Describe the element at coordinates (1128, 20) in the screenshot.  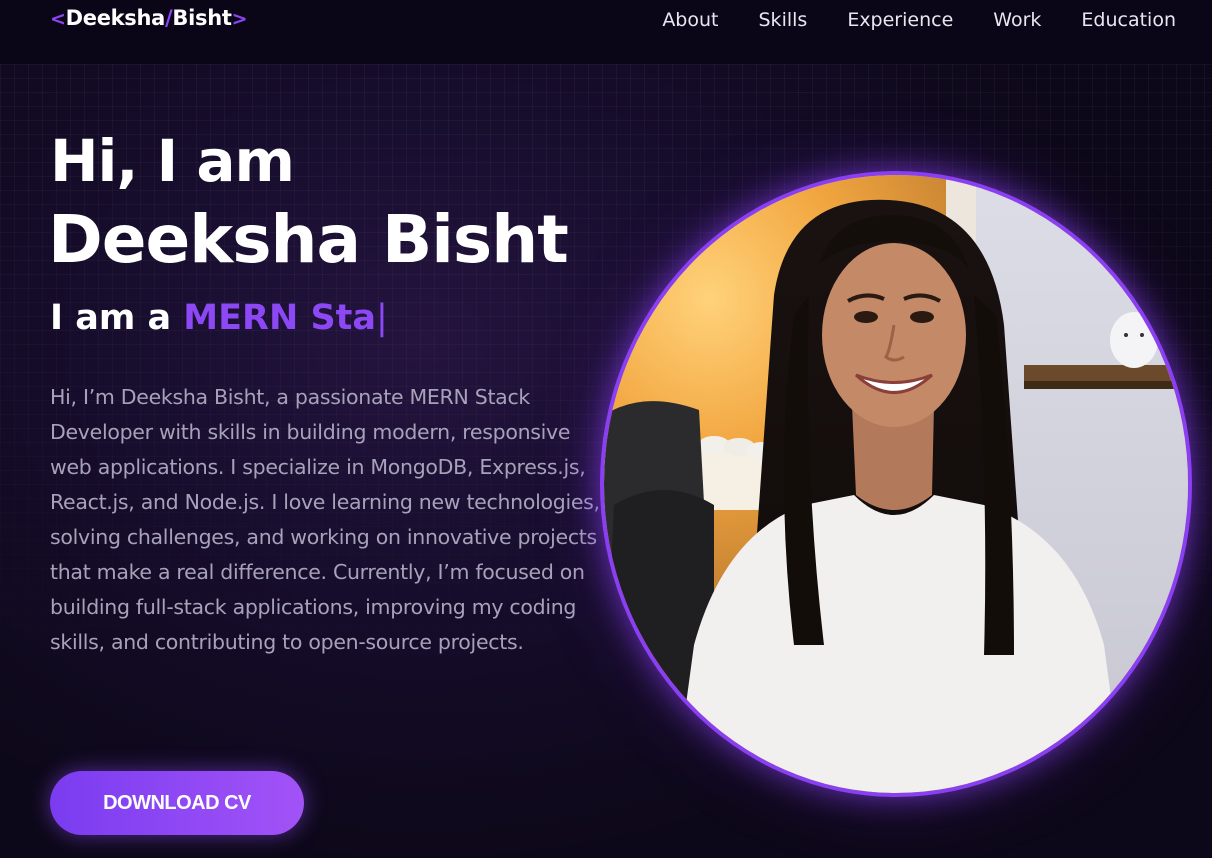
I see `nav-link-education: Education` at that location.